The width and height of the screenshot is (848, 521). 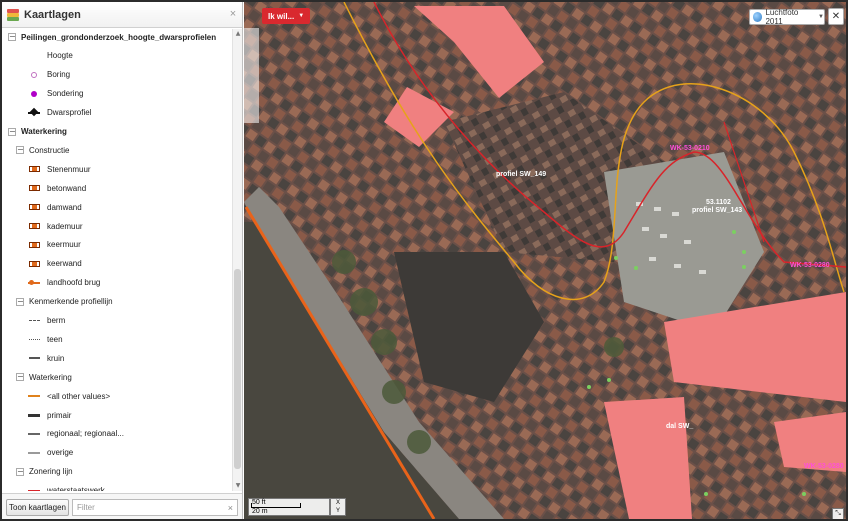 What do you see at coordinates (260, 511) in the screenshot?
I see `scale-m-label: 20 m` at bounding box center [260, 511].